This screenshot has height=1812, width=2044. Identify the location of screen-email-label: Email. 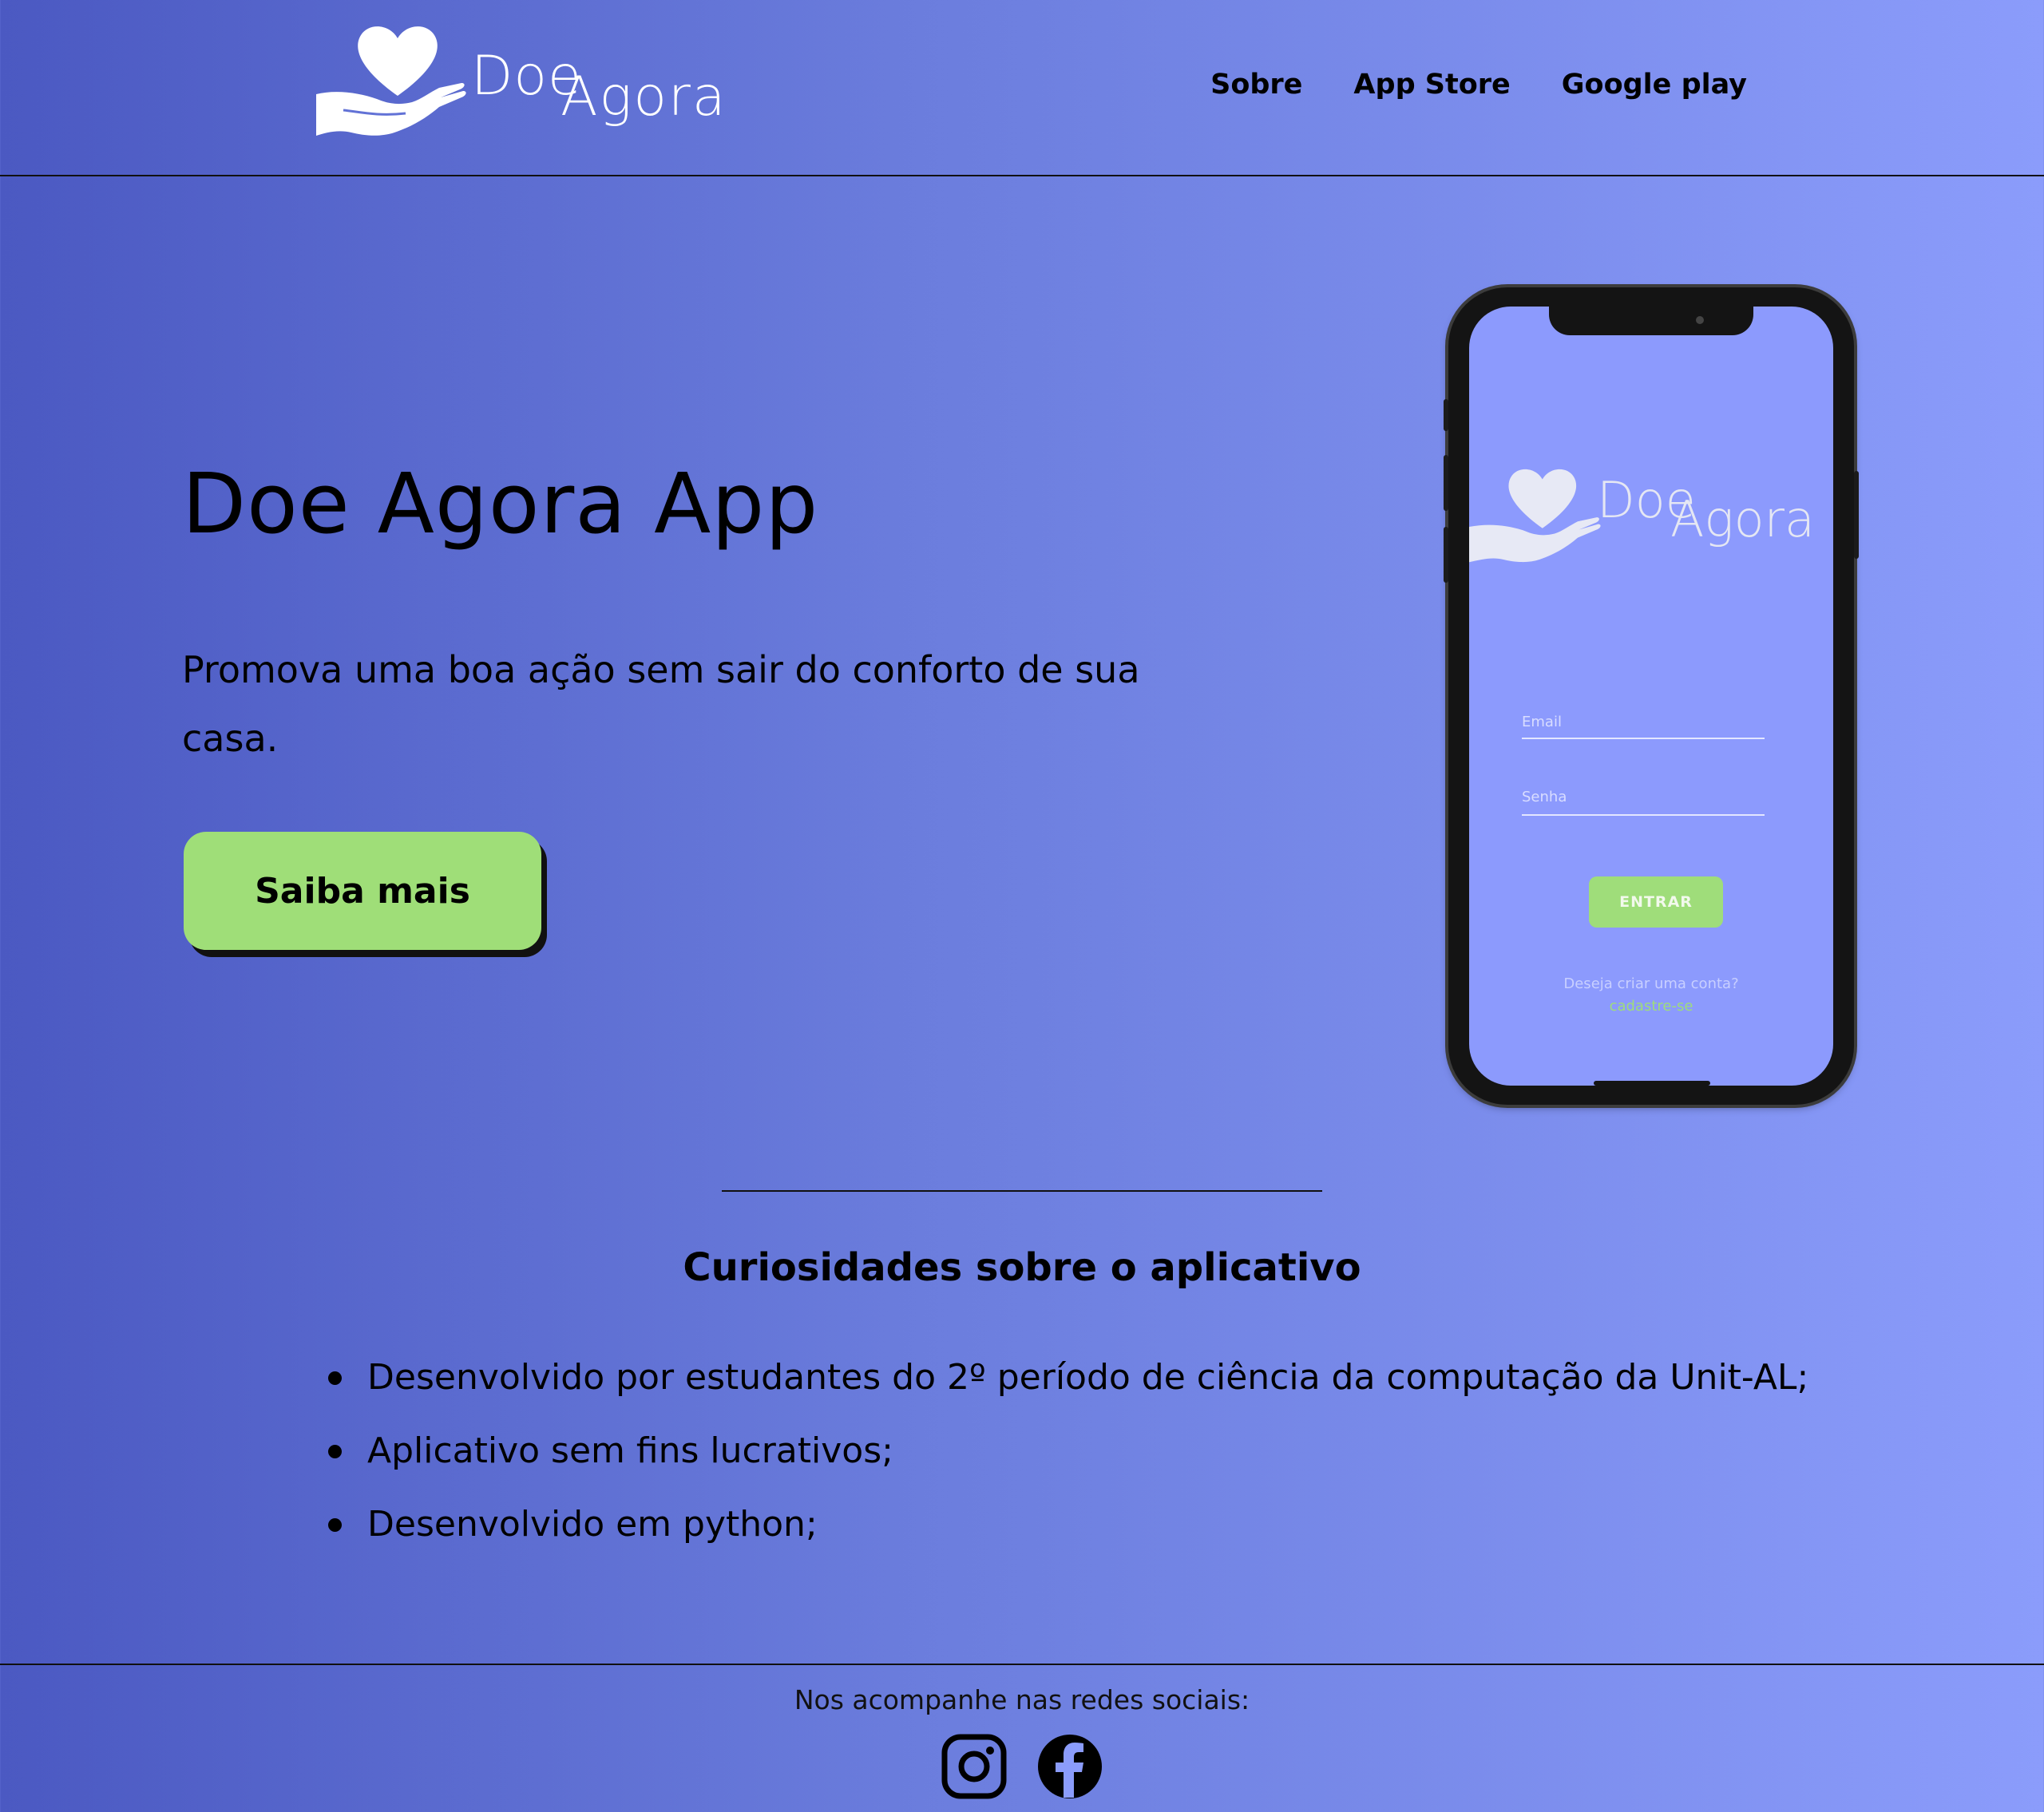
(1542, 722).